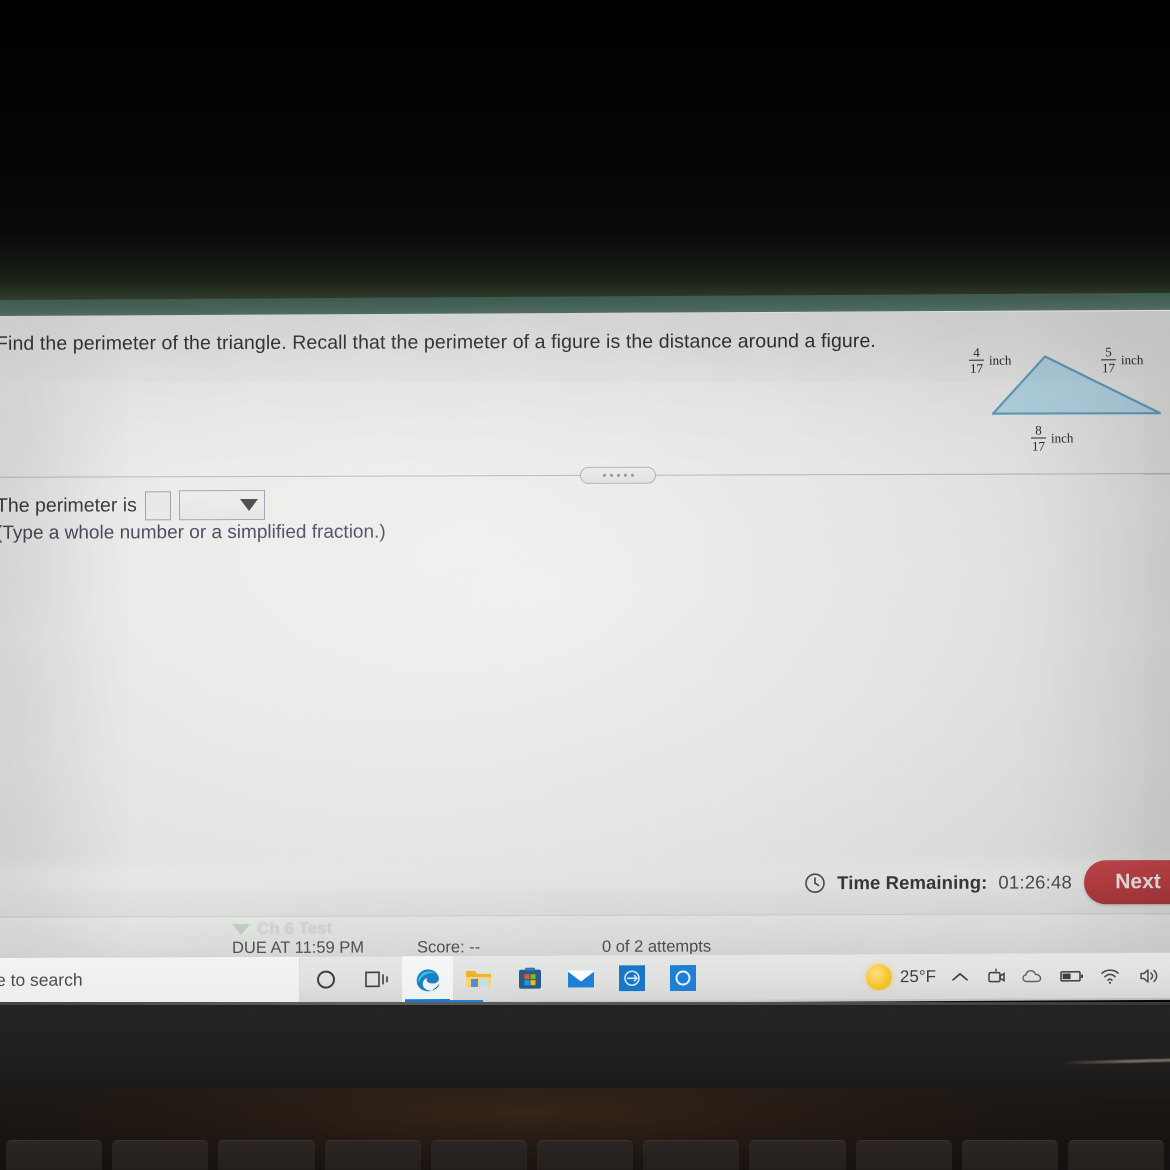 The width and height of the screenshot is (1170, 1170). I want to click on battery-tray-button, so click(1072, 976).